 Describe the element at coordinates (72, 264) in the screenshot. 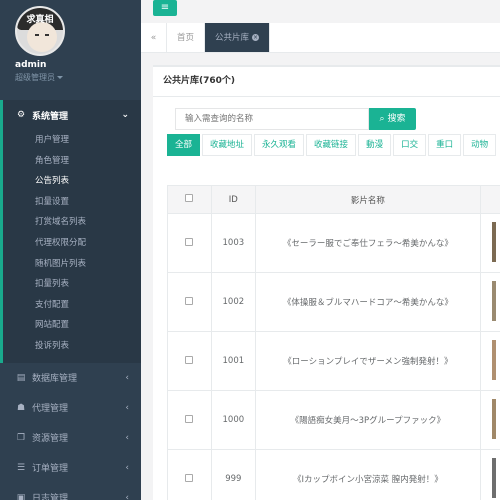

I see `submenu-item: 随机图片列表` at that location.